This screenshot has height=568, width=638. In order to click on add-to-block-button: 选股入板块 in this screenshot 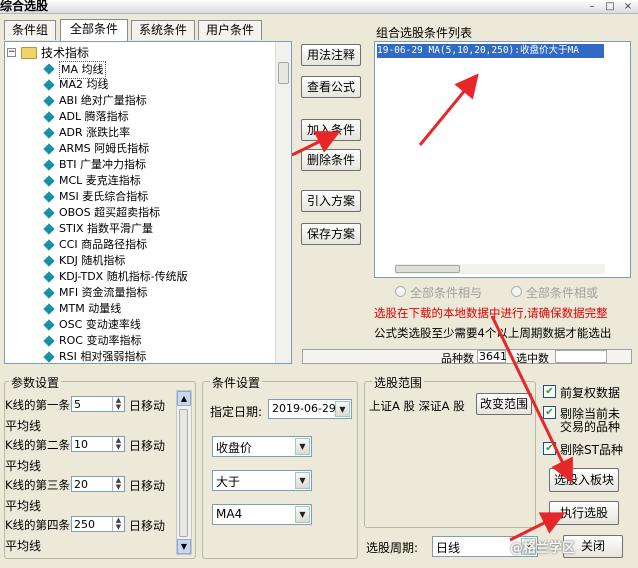, I will do `click(584, 480)`.